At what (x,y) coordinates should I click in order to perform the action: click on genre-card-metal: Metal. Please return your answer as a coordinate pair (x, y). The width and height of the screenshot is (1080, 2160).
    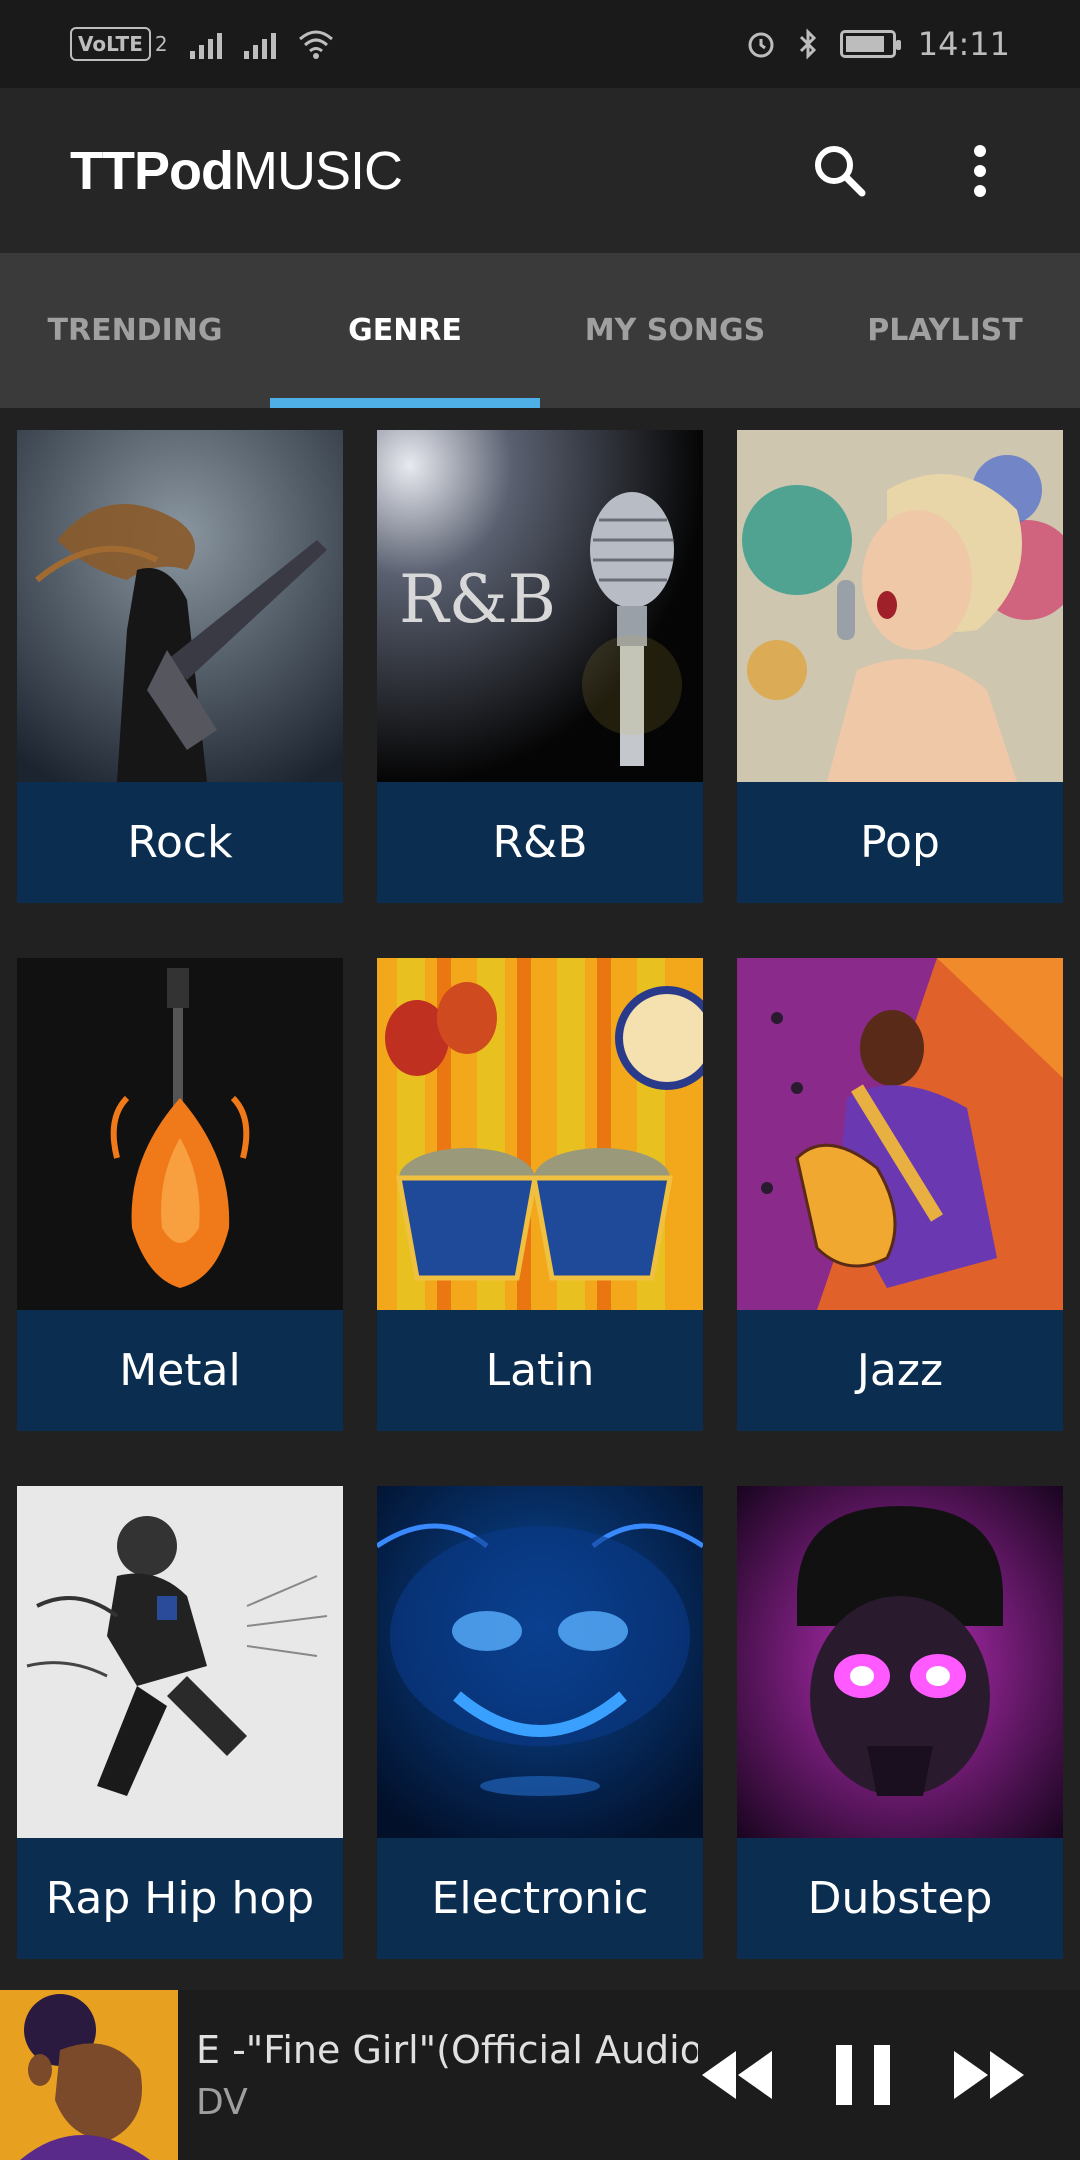
    Looking at the image, I should click on (180, 1194).